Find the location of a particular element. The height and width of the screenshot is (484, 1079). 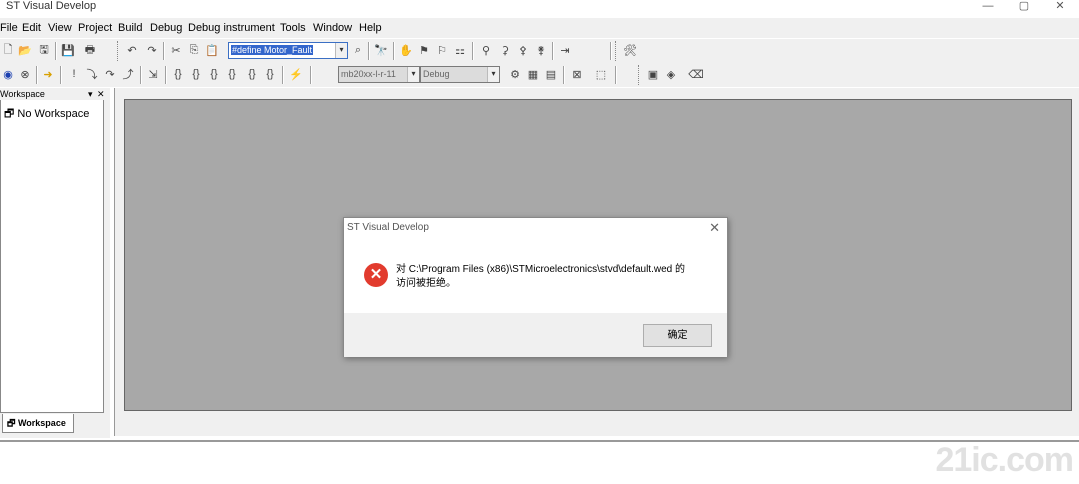

code-step-over-icon: {} is located at coordinates (196, 74).